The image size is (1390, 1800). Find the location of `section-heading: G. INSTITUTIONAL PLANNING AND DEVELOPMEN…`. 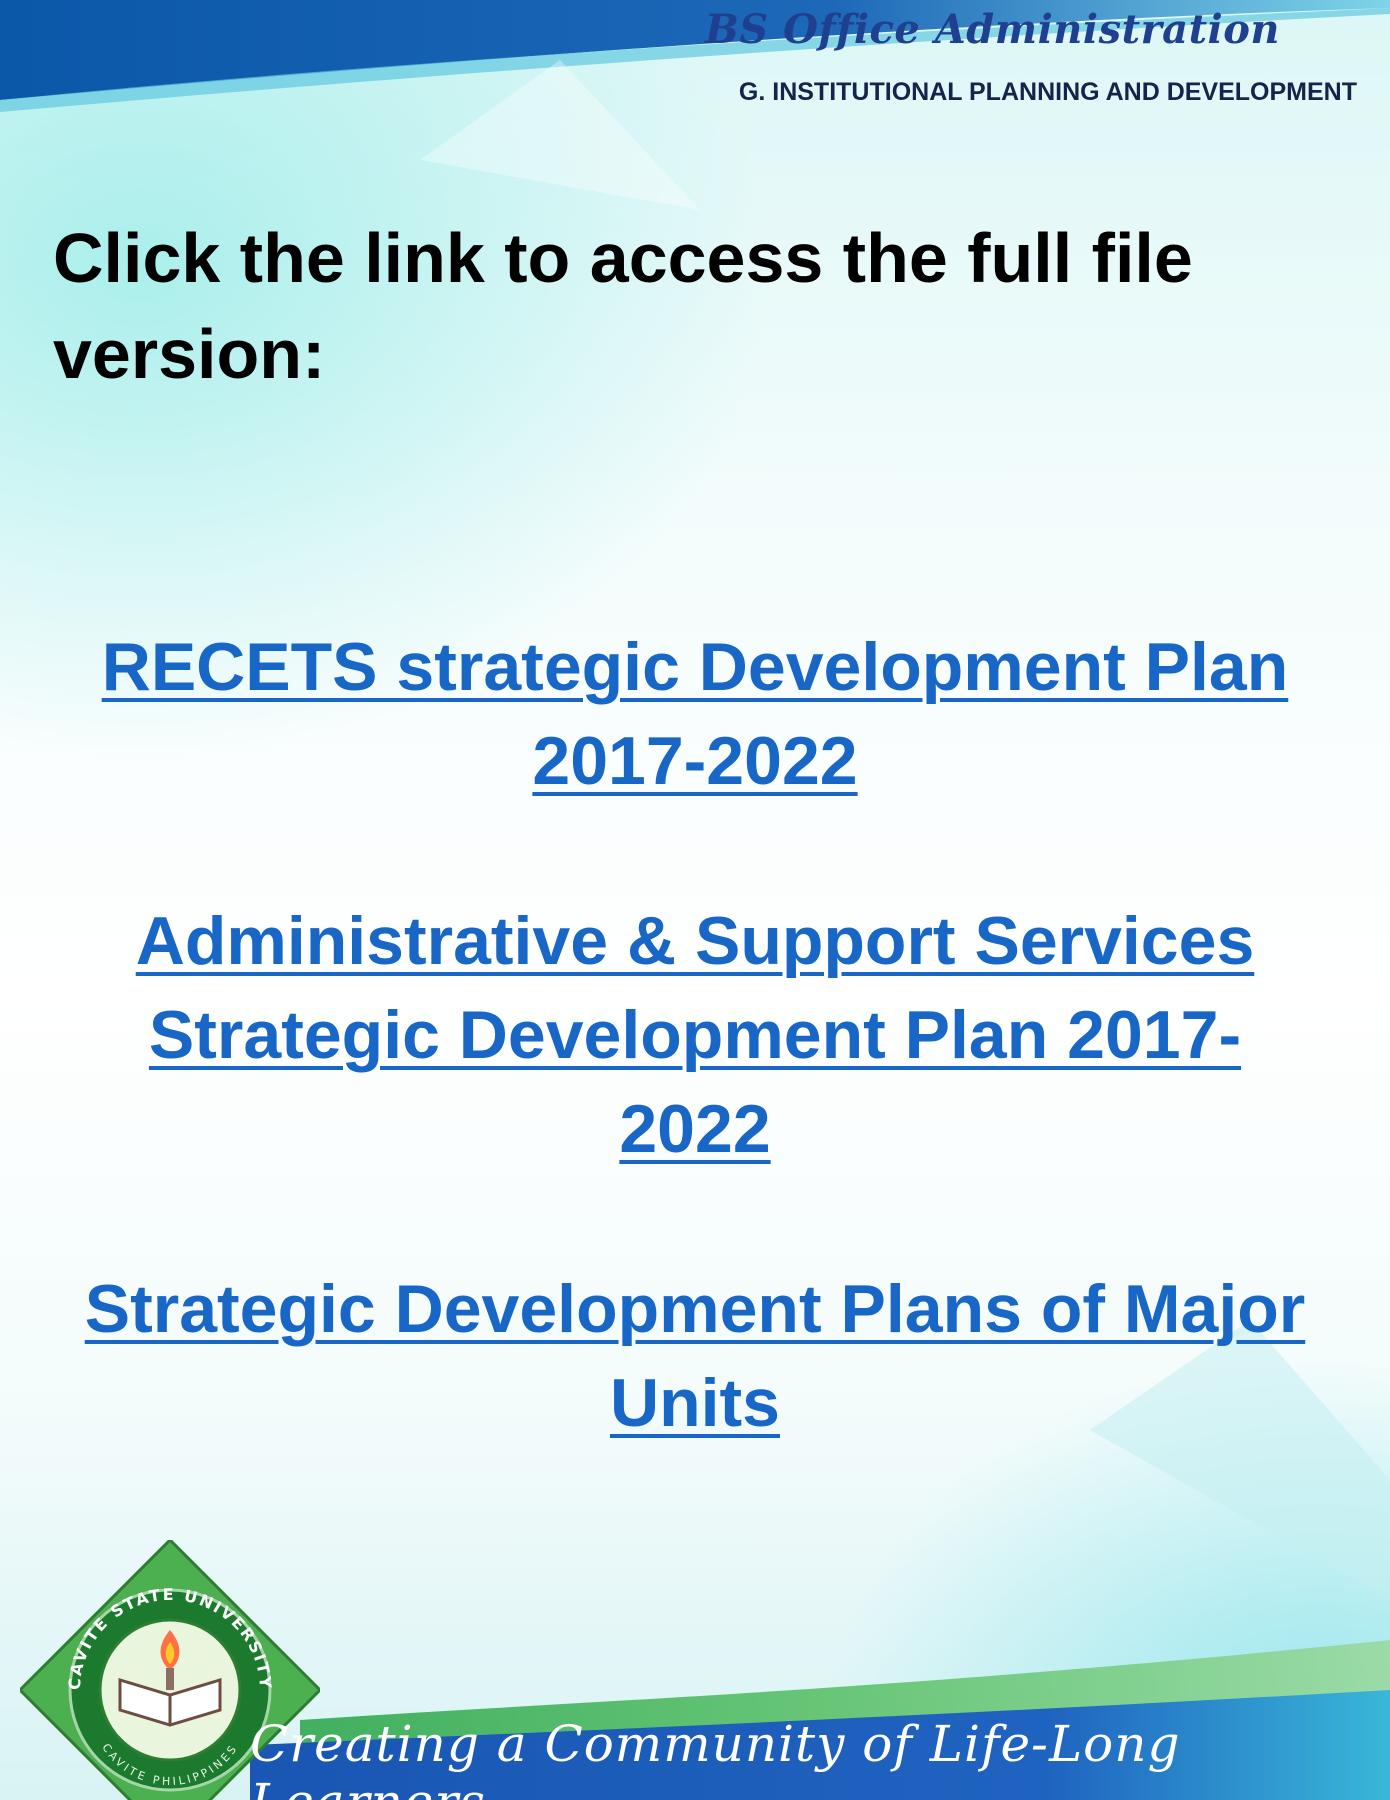

section-heading: G. INSTITUTIONAL PLANNING AND DEVELOPMEN… is located at coordinates (1047, 92).